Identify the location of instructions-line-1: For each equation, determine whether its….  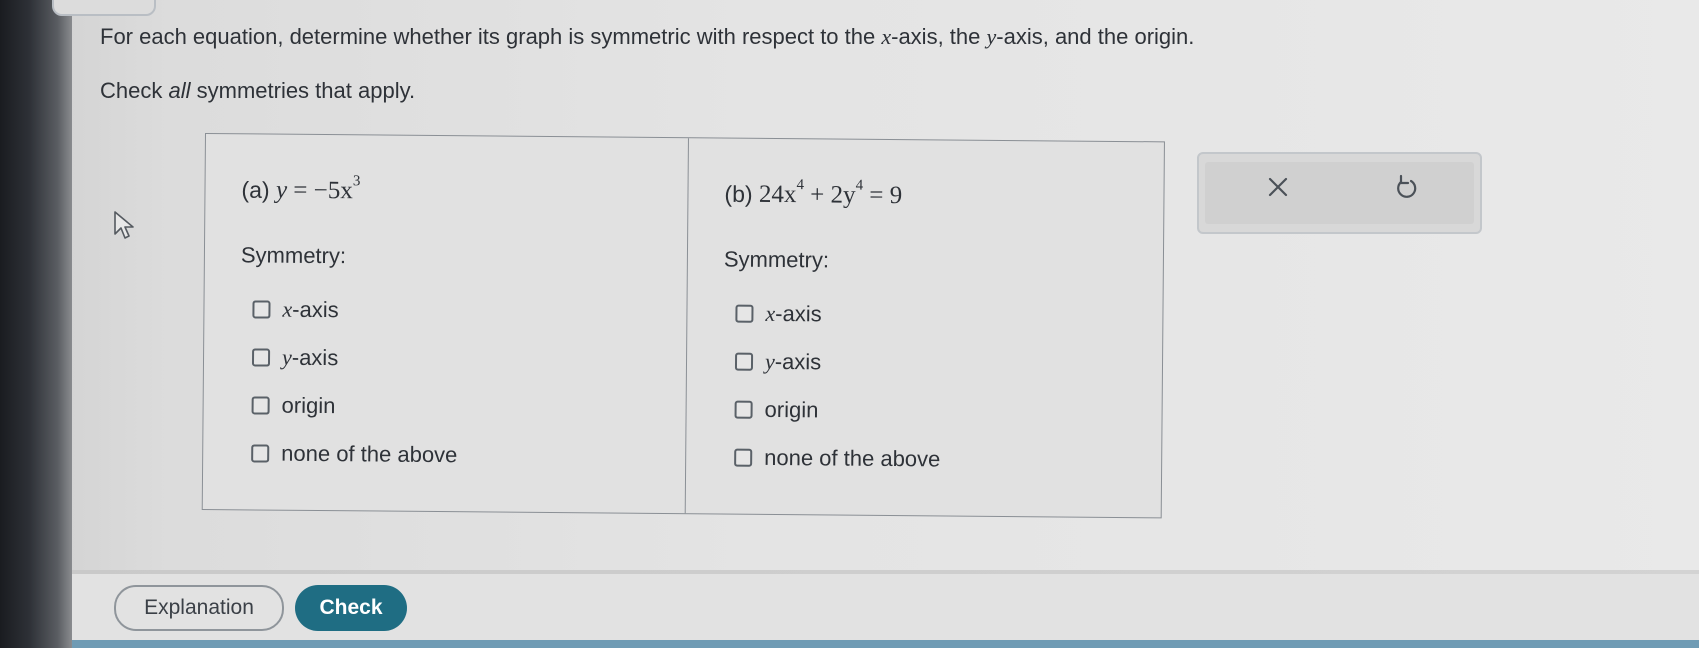
(647, 36).